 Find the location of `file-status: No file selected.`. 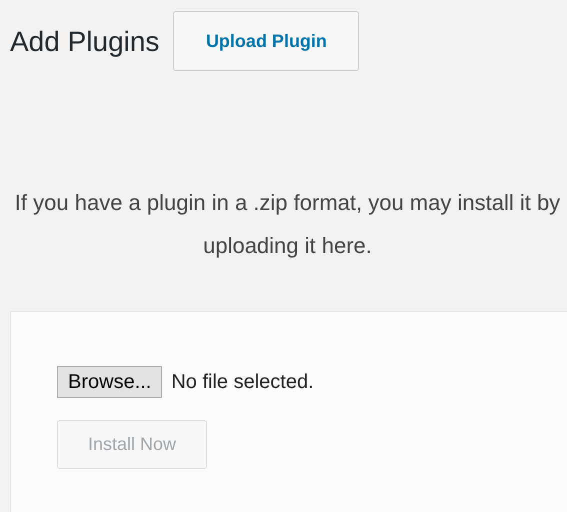

file-status: No file selected. is located at coordinates (242, 382).